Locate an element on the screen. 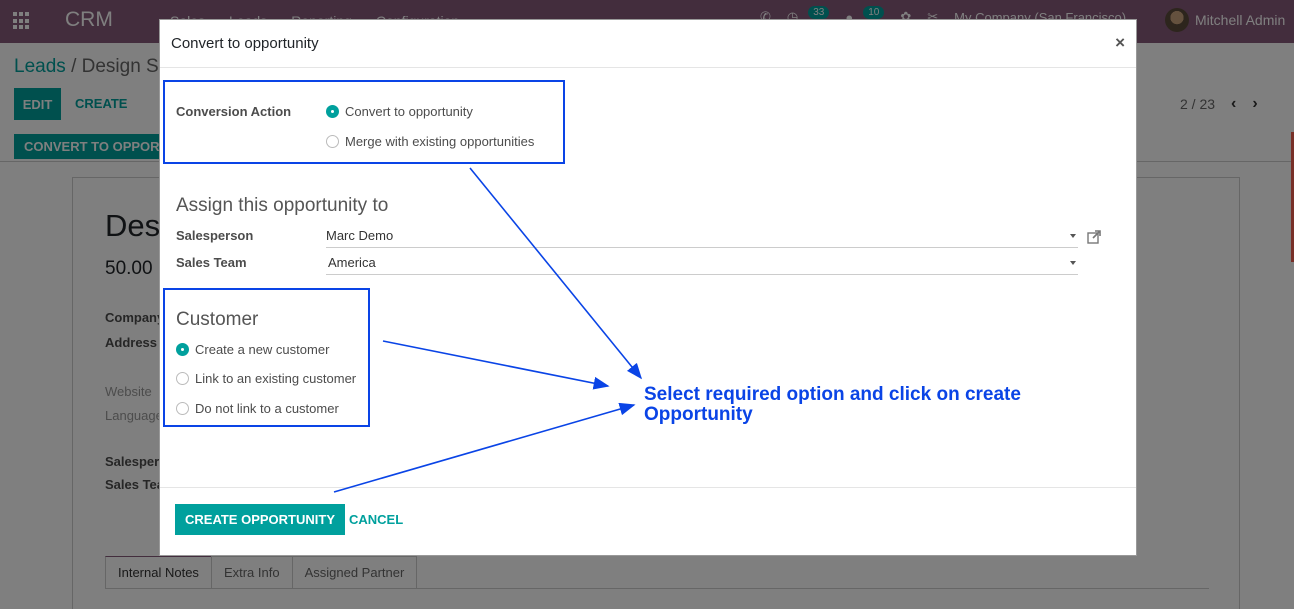 The height and width of the screenshot is (609, 1294). close-icon: × is located at coordinates (1120, 43).